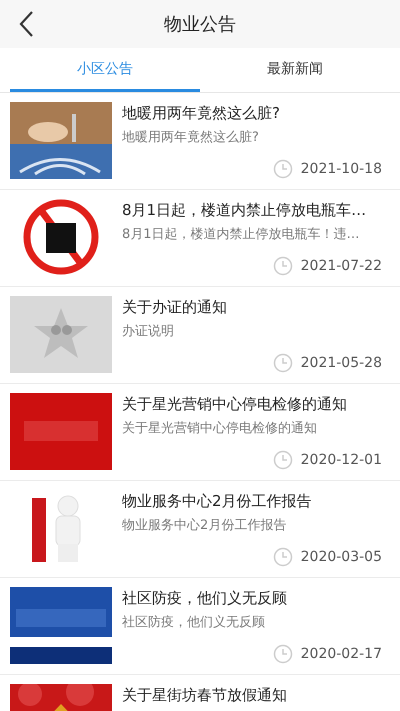  What do you see at coordinates (341, 363) in the screenshot?
I see `notice-date: 2021-05-28` at bounding box center [341, 363].